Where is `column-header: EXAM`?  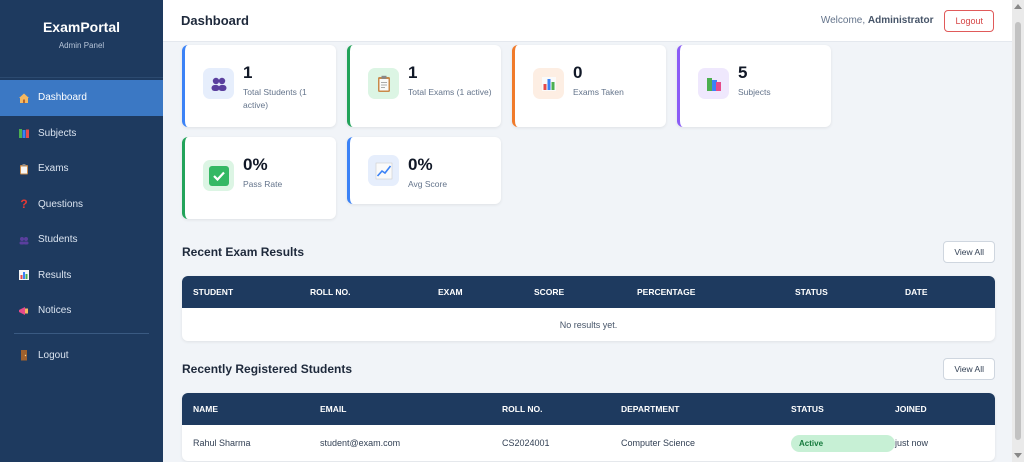
column-header: EXAM is located at coordinates (450, 292).